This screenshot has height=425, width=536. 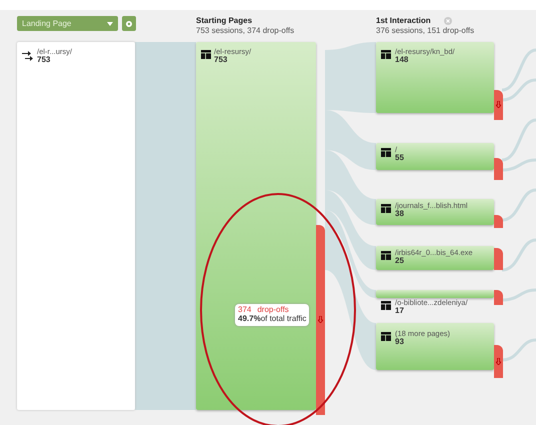 I want to click on settings-icon, so click(x=129, y=24).